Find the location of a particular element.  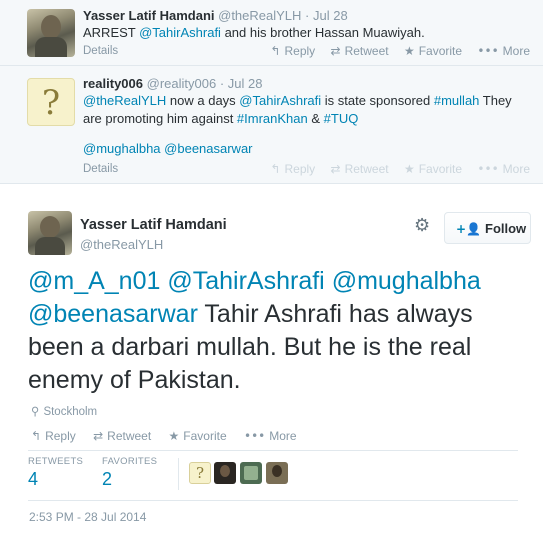

mention-link: @m_A_n01 is located at coordinates (94, 281).